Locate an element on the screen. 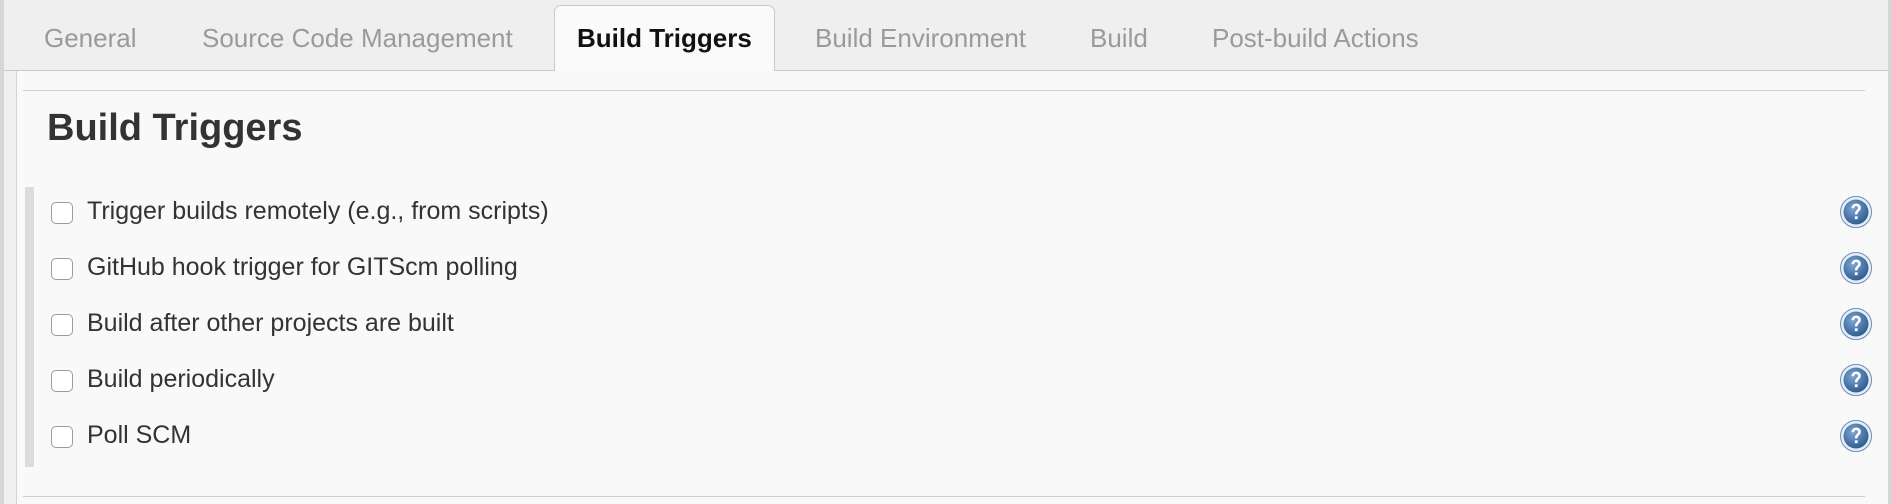  github-hook-label: GitHub hook trigger for GITScm polling is located at coordinates (302, 267).